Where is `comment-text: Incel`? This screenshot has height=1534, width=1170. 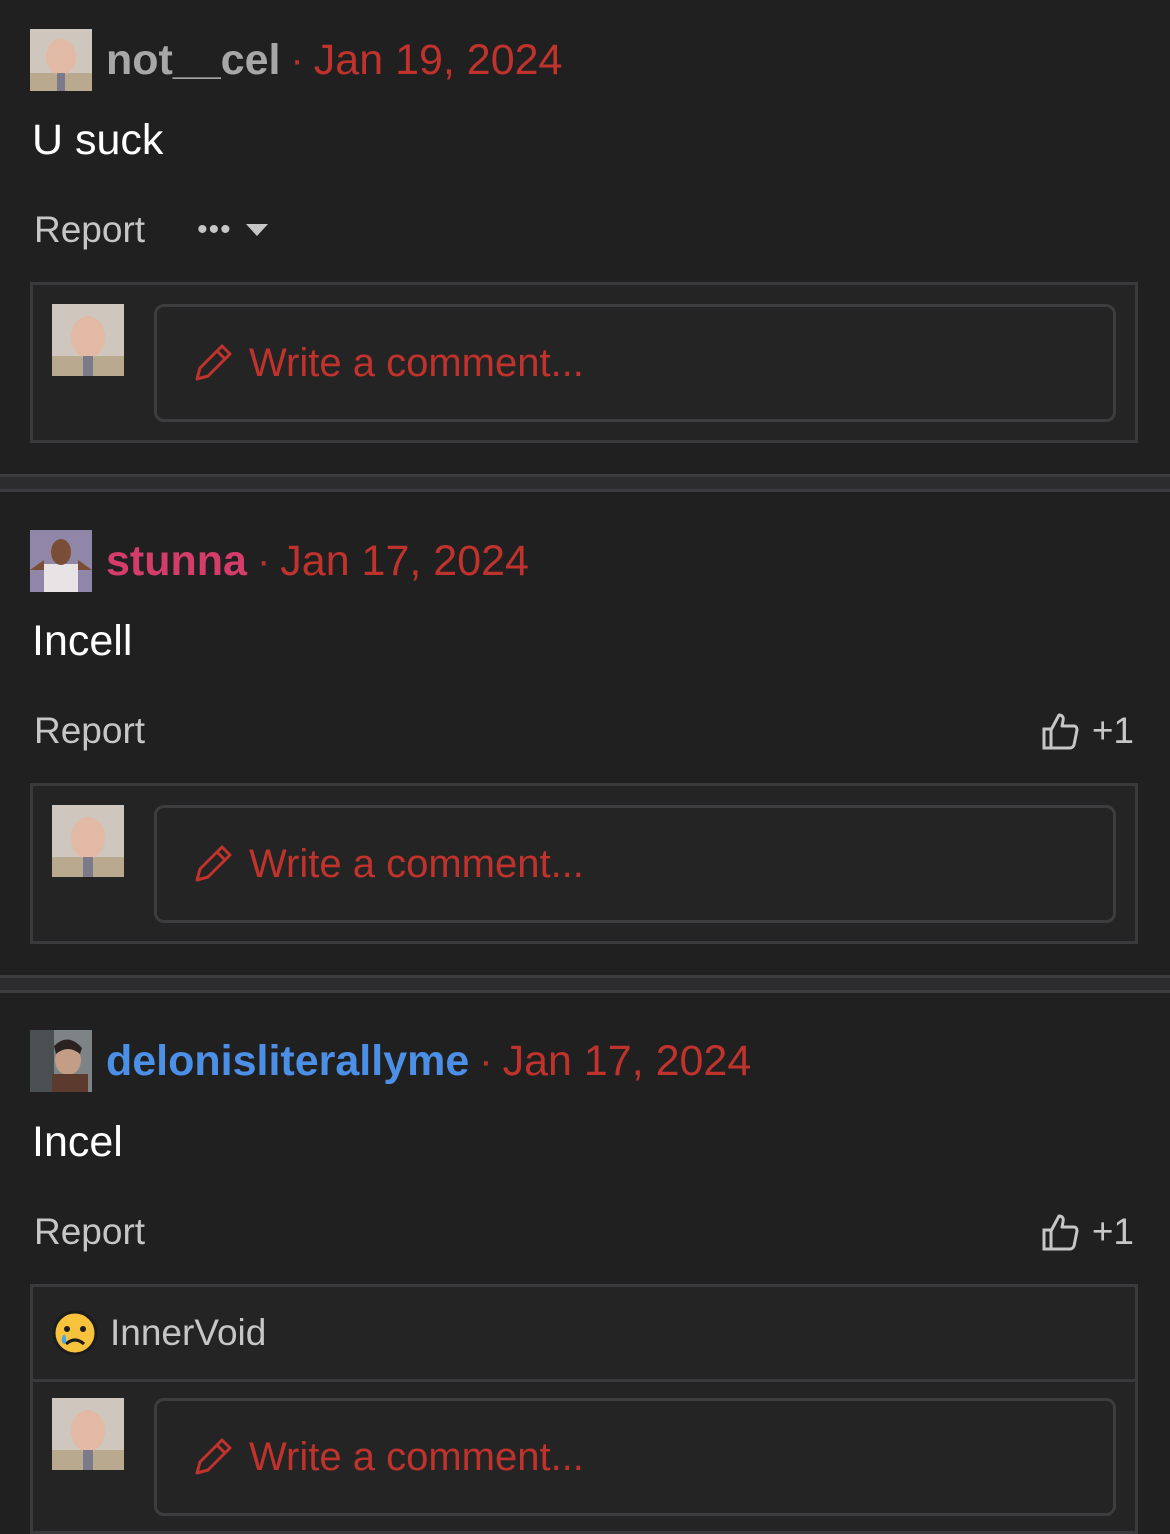 comment-text: Incel is located at coordinates (77, 1142).